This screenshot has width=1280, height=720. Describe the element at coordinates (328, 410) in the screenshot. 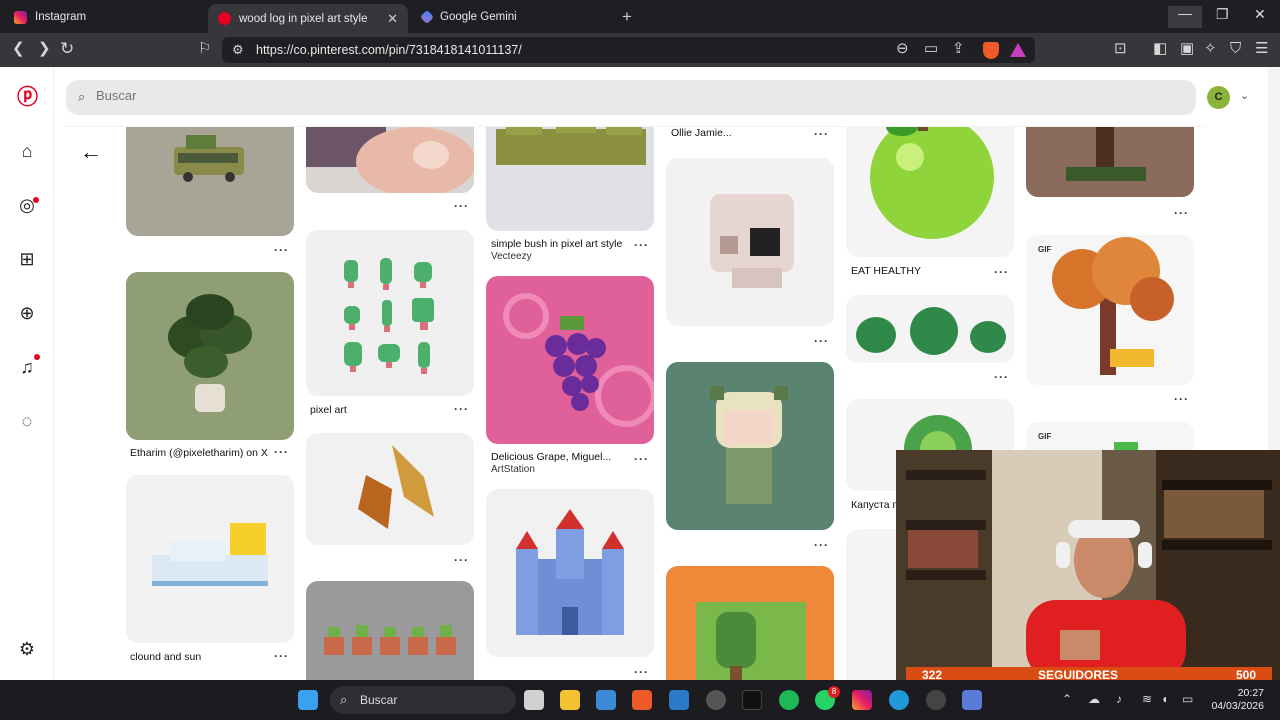

I see `pin-title: pixel art` at that location.